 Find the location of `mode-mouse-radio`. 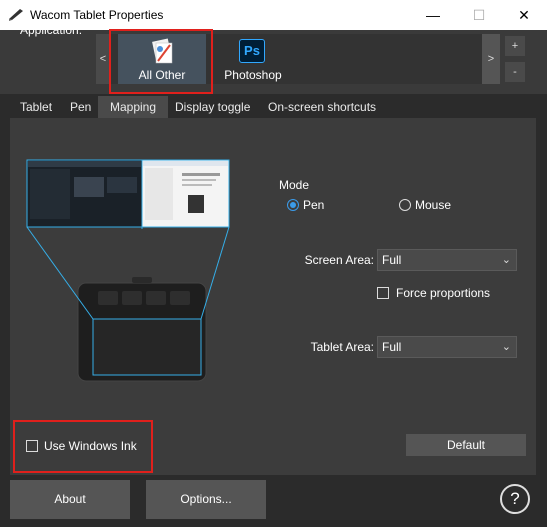

mode-mouse-radio is located at coordinates (405, 205).